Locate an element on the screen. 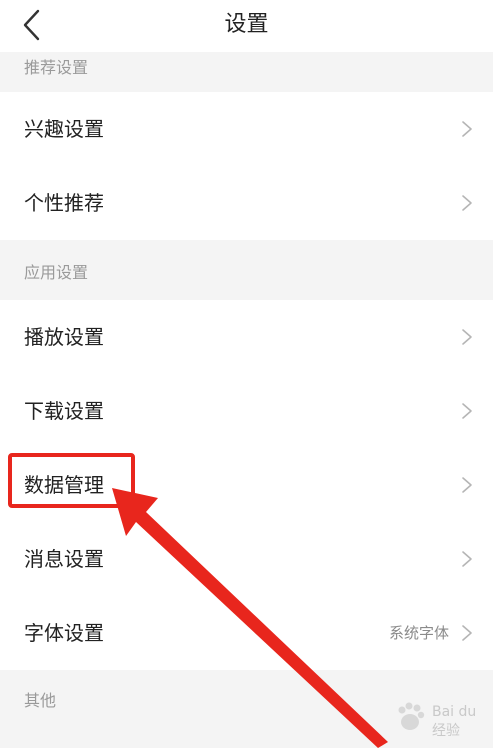 The height and width of the screenshot is (748, 493). nav-bar: 设置 is located at coordinates (246, 26).